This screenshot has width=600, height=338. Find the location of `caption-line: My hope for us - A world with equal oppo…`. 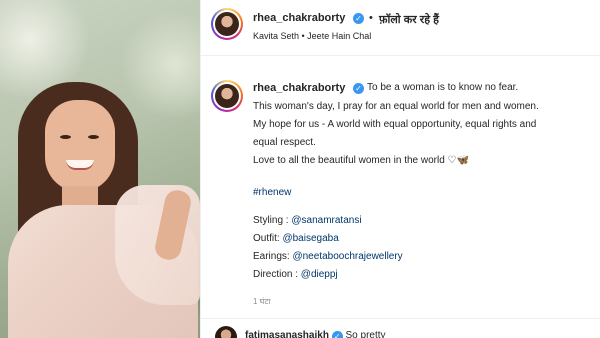

caption-line: My hope for us - A world with equal oppo… is located at coordinates (395, 124).